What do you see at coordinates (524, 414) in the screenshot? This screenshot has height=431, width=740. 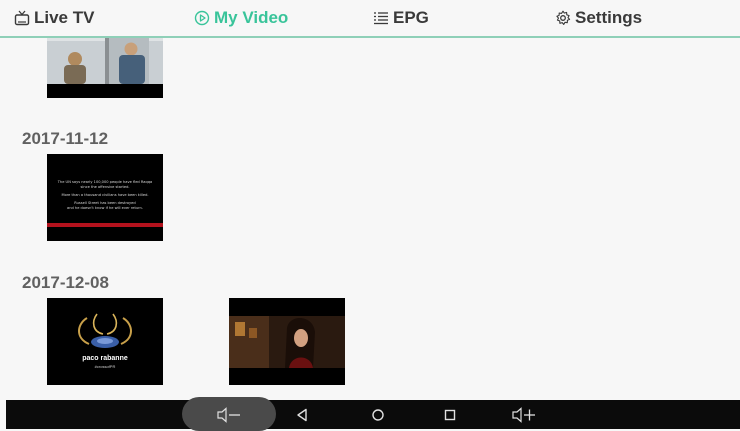 I see `volume-up-icon` at bounding box center [524, 414].